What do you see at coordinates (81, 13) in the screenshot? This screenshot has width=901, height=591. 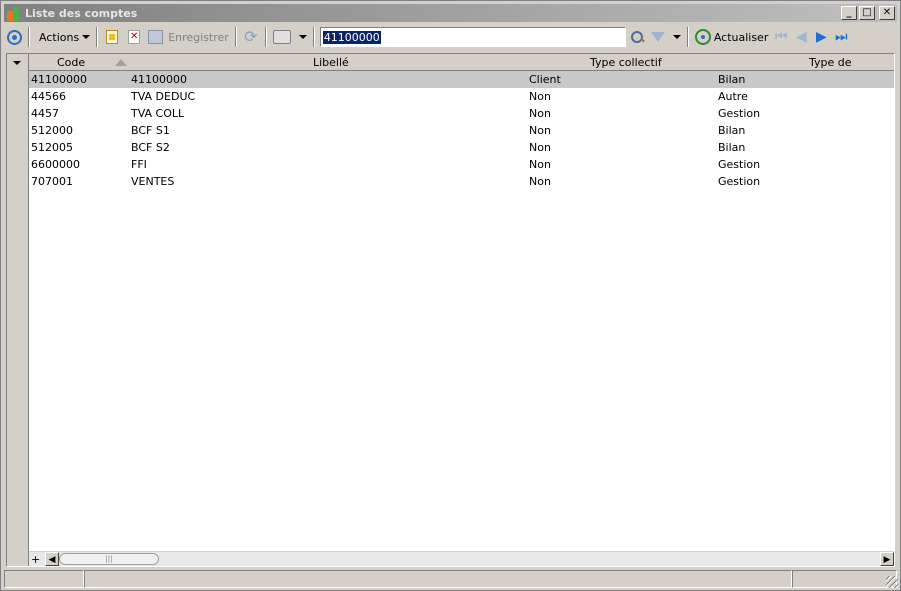 I see `window-title: Liste des comptes` at bounding box center [81, 13].